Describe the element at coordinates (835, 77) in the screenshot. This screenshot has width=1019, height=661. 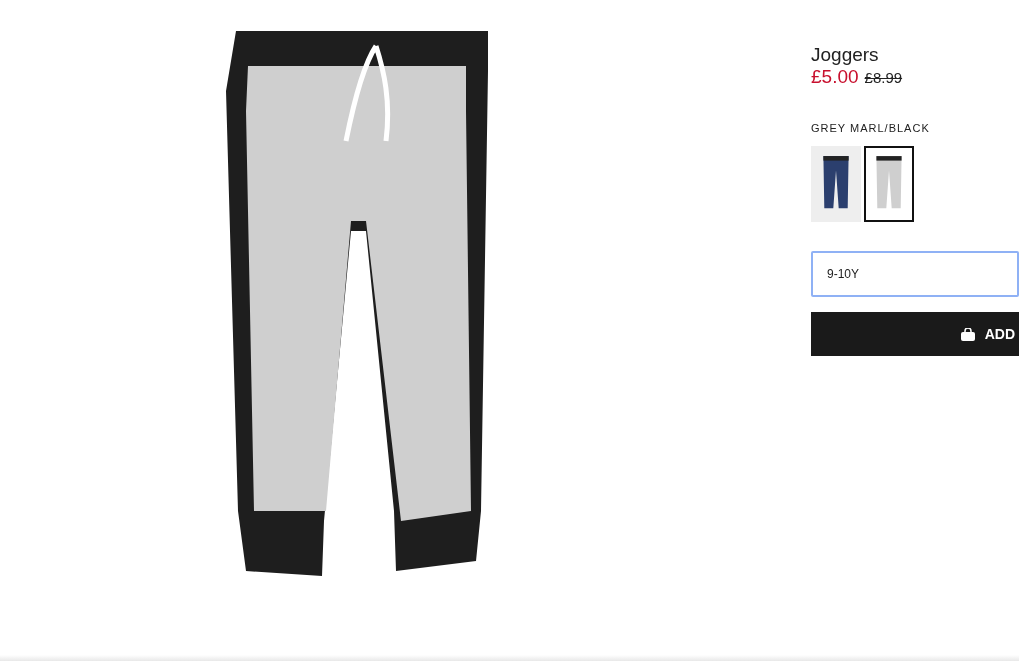
I see `sale-price: £5.00` at that location.